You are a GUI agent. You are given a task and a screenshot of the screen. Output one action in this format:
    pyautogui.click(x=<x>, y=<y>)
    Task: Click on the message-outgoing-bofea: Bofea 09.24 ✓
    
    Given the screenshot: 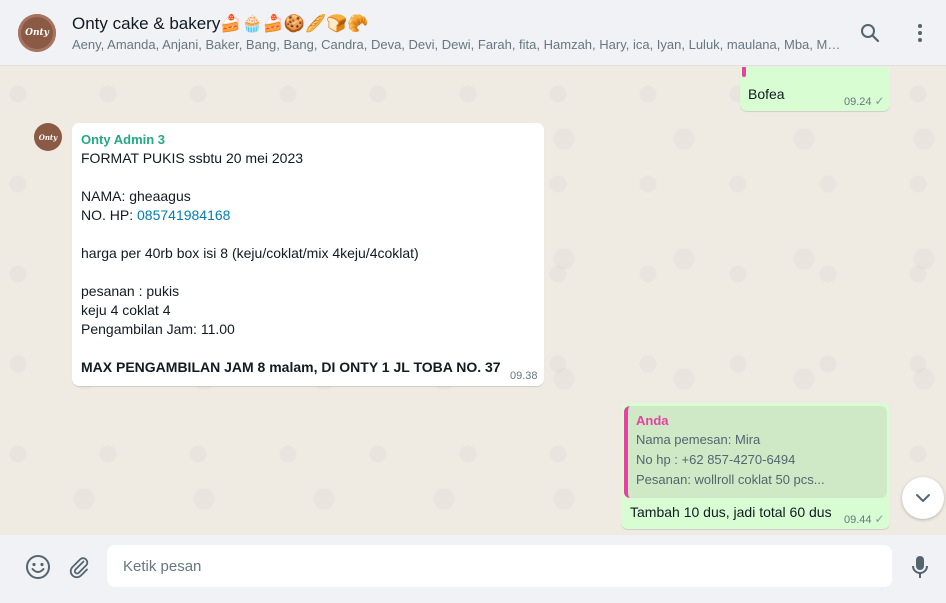 What is the action you would take?
    pyautogui.click(x=815, y=89)
    